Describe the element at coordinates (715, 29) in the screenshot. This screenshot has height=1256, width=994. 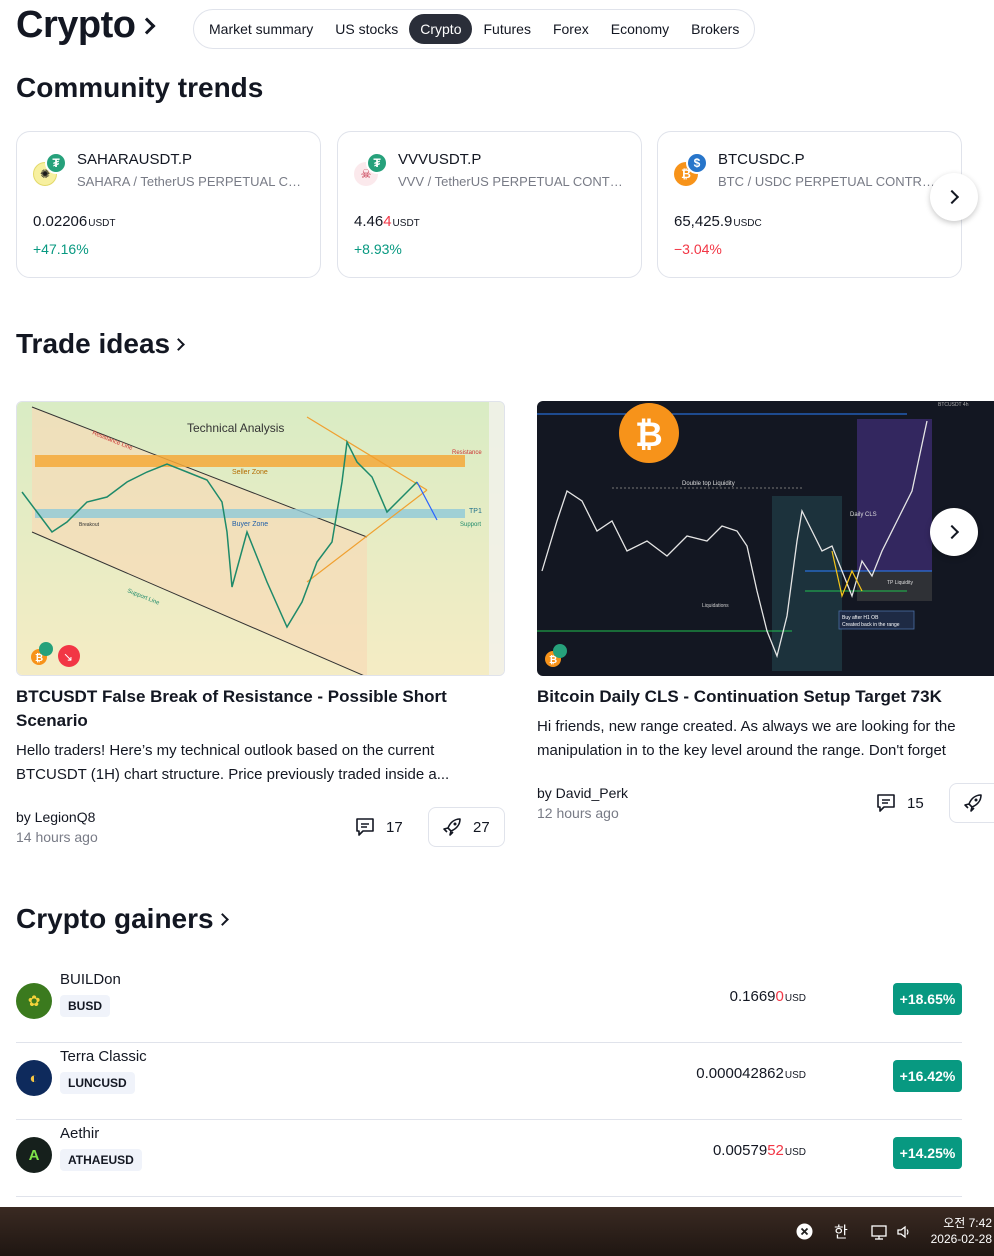
I see `tab-brokers: Brokers` at that location.